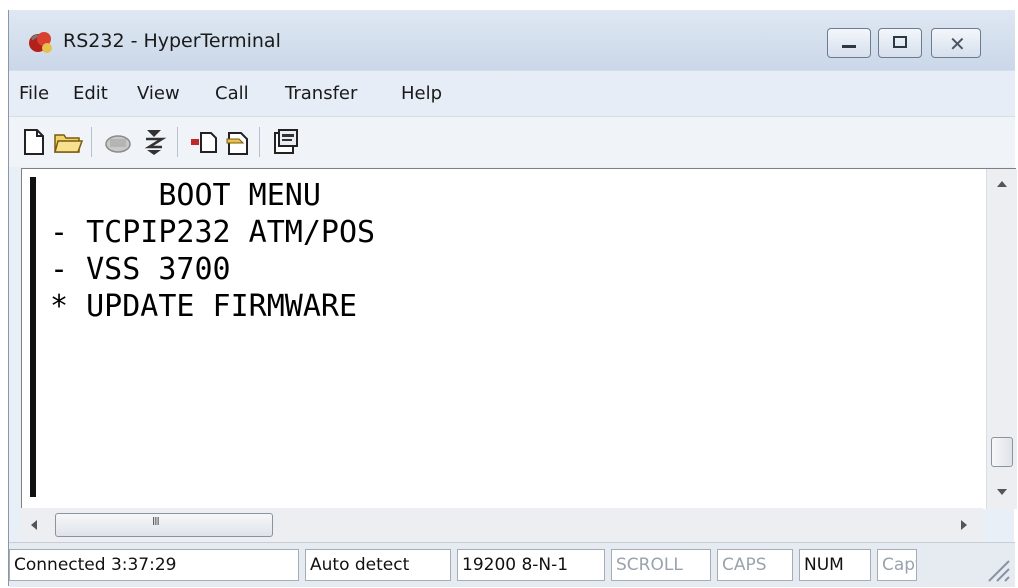  Describe the element at coordinates (154, 565) in the screenshot. I see `status-connection: Connected 3:37:29` at that location.